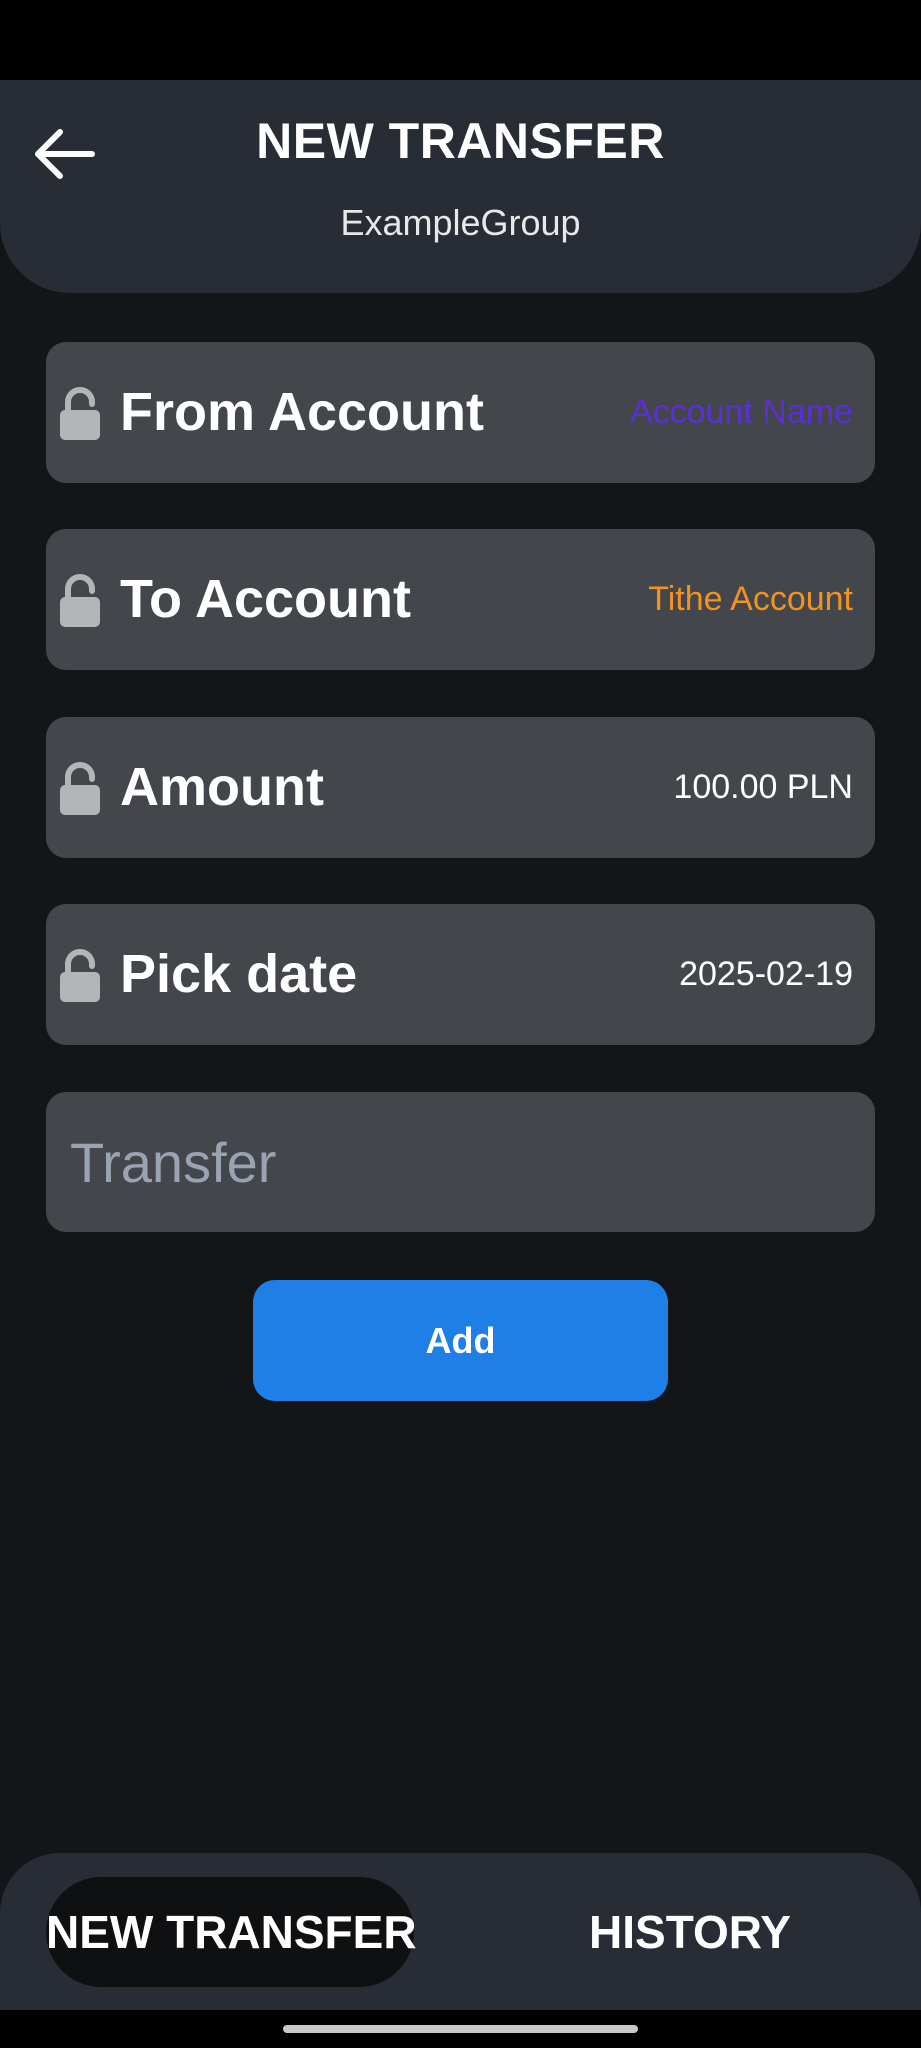 The width and height of the screenshot is (921, 2048). Describe the element at coordinates (239, 974) in the screenshot. I see `date-label: Pick date` at that location.